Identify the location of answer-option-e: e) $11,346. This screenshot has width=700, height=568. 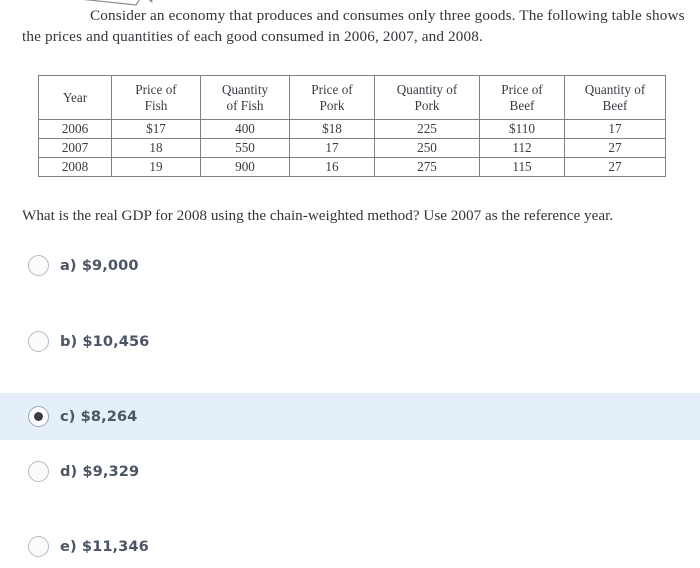
(350, 546).